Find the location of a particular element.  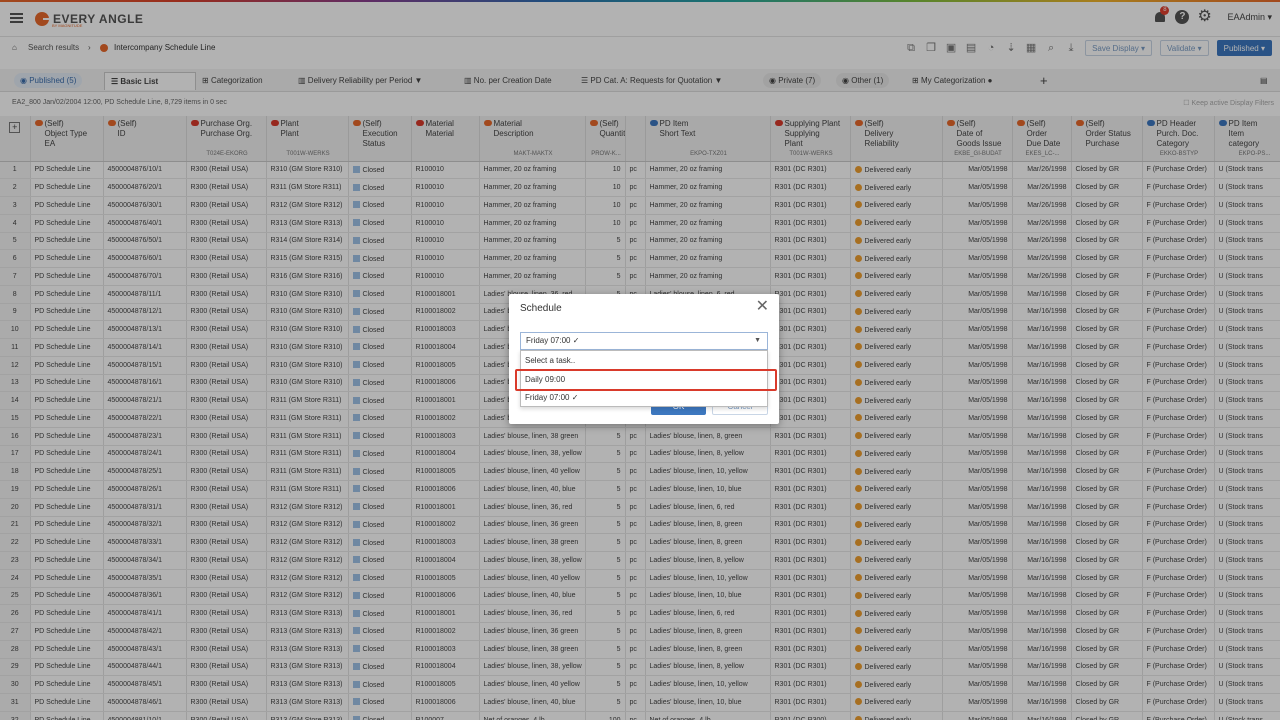

highlight-box is located at coordinates (646, 380).